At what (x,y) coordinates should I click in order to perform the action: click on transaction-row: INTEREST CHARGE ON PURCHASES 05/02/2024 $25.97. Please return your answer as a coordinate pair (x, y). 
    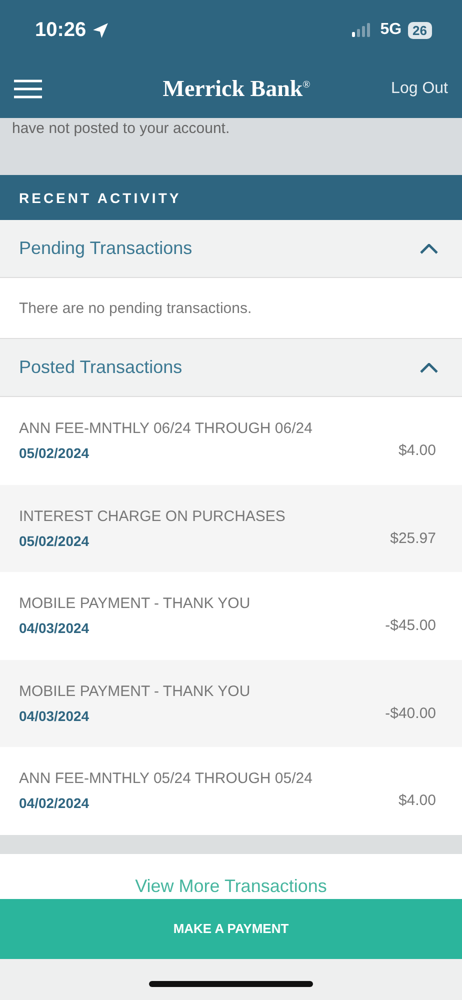
    Looking at the image, I should click on (231, 528).